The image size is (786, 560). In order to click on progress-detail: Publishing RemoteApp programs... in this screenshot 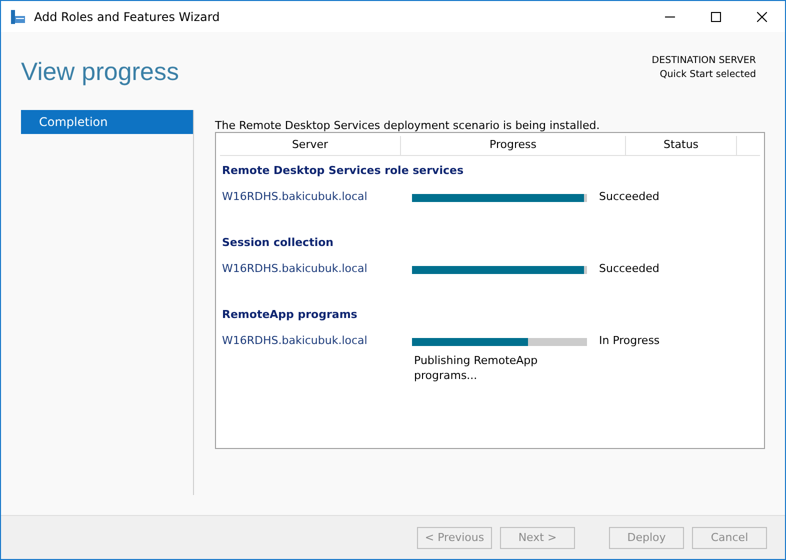, I will do `click(476, 368)`.